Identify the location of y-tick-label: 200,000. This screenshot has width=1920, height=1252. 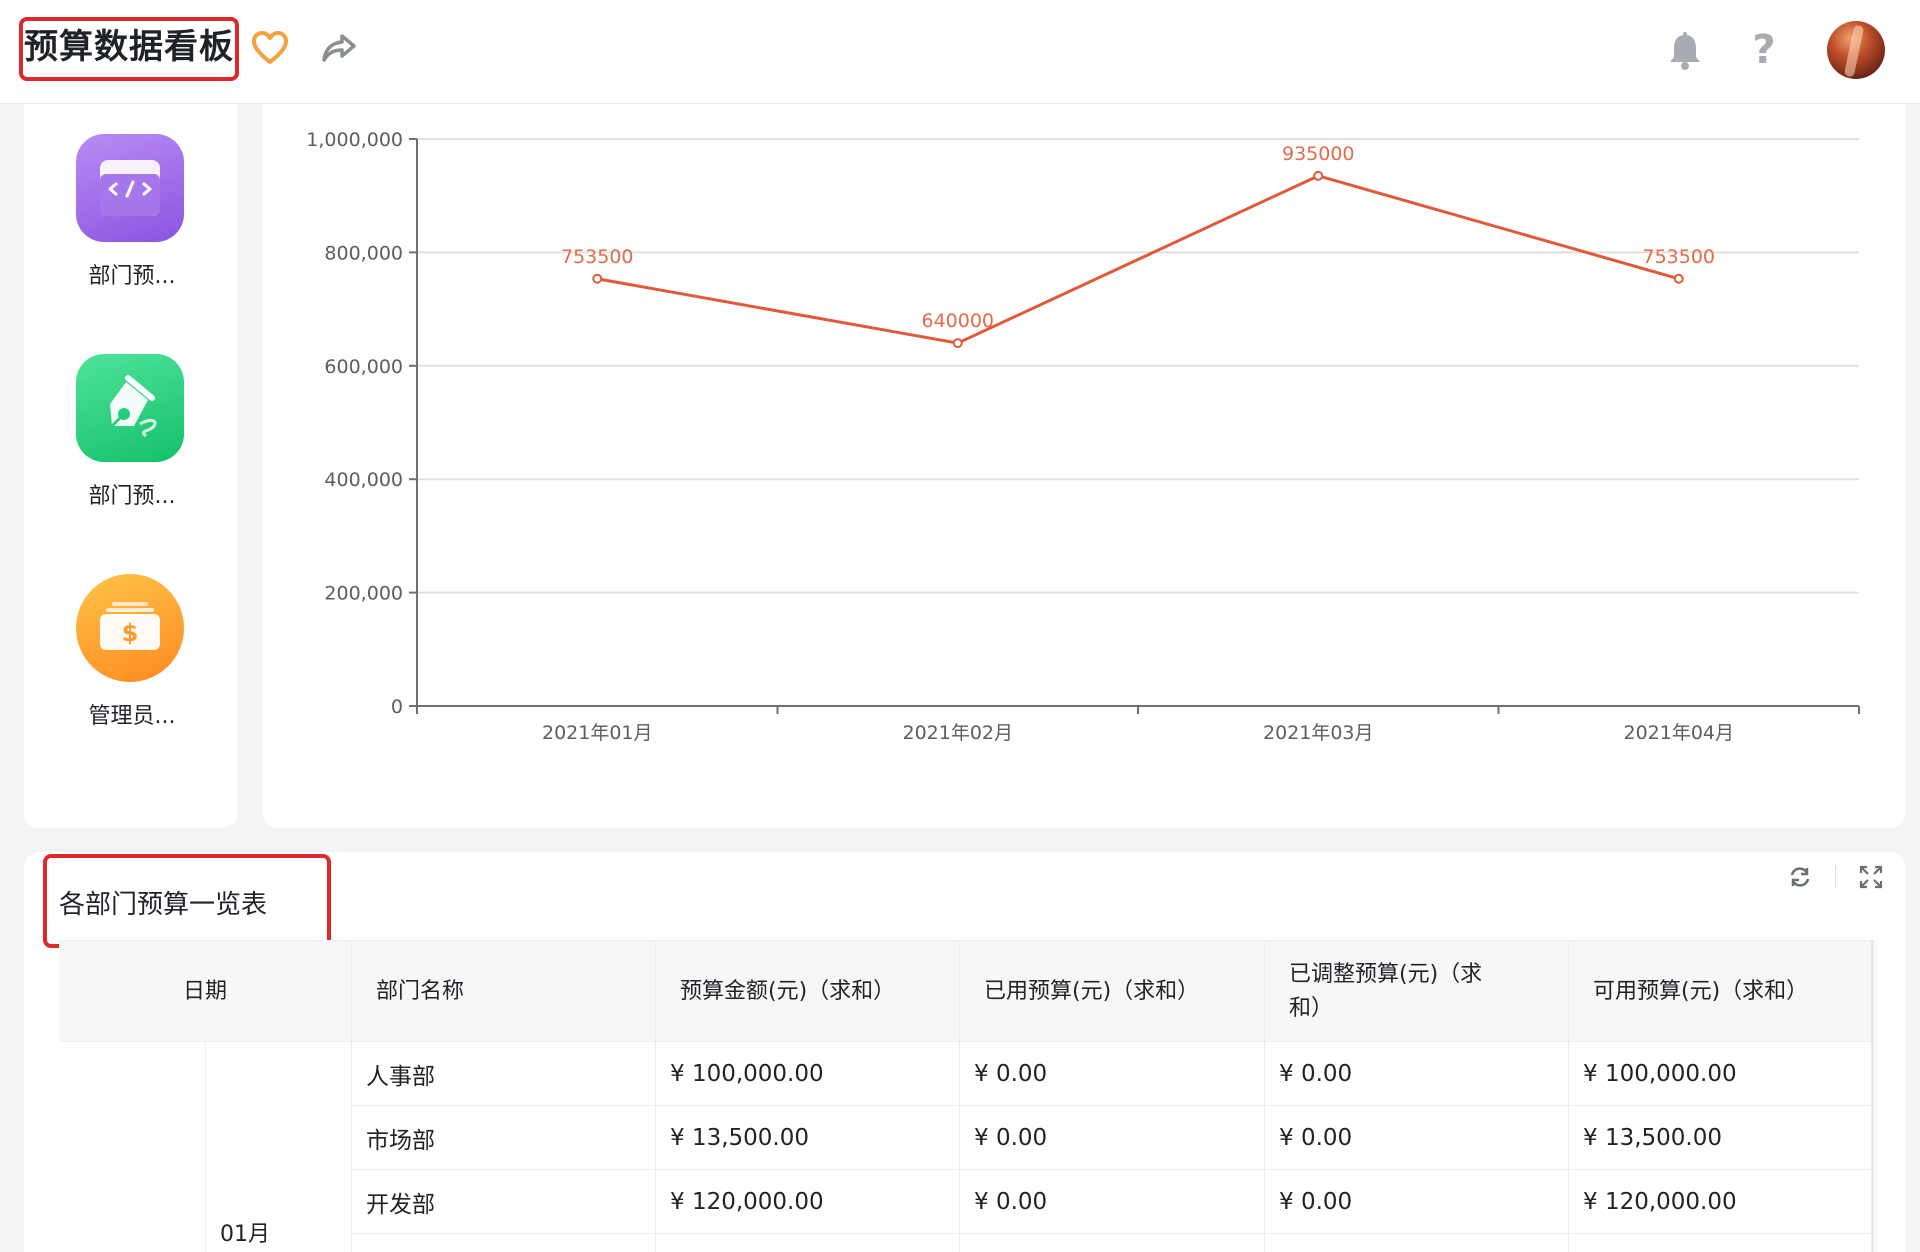
(363, 594).